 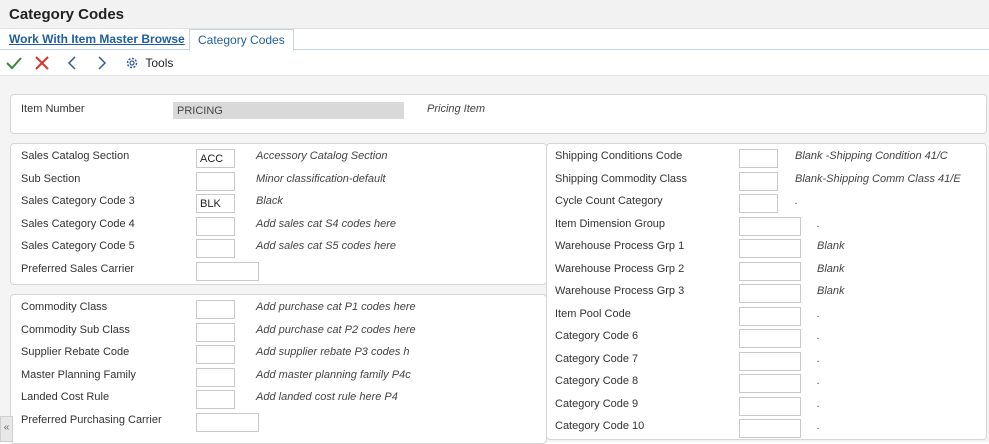 What do you see at coordinates (620, 268) in the screenshot?
I see `warehouse-process-grp-2-label: Warehouse Process Grp 2` at bounding box center [620, 268].